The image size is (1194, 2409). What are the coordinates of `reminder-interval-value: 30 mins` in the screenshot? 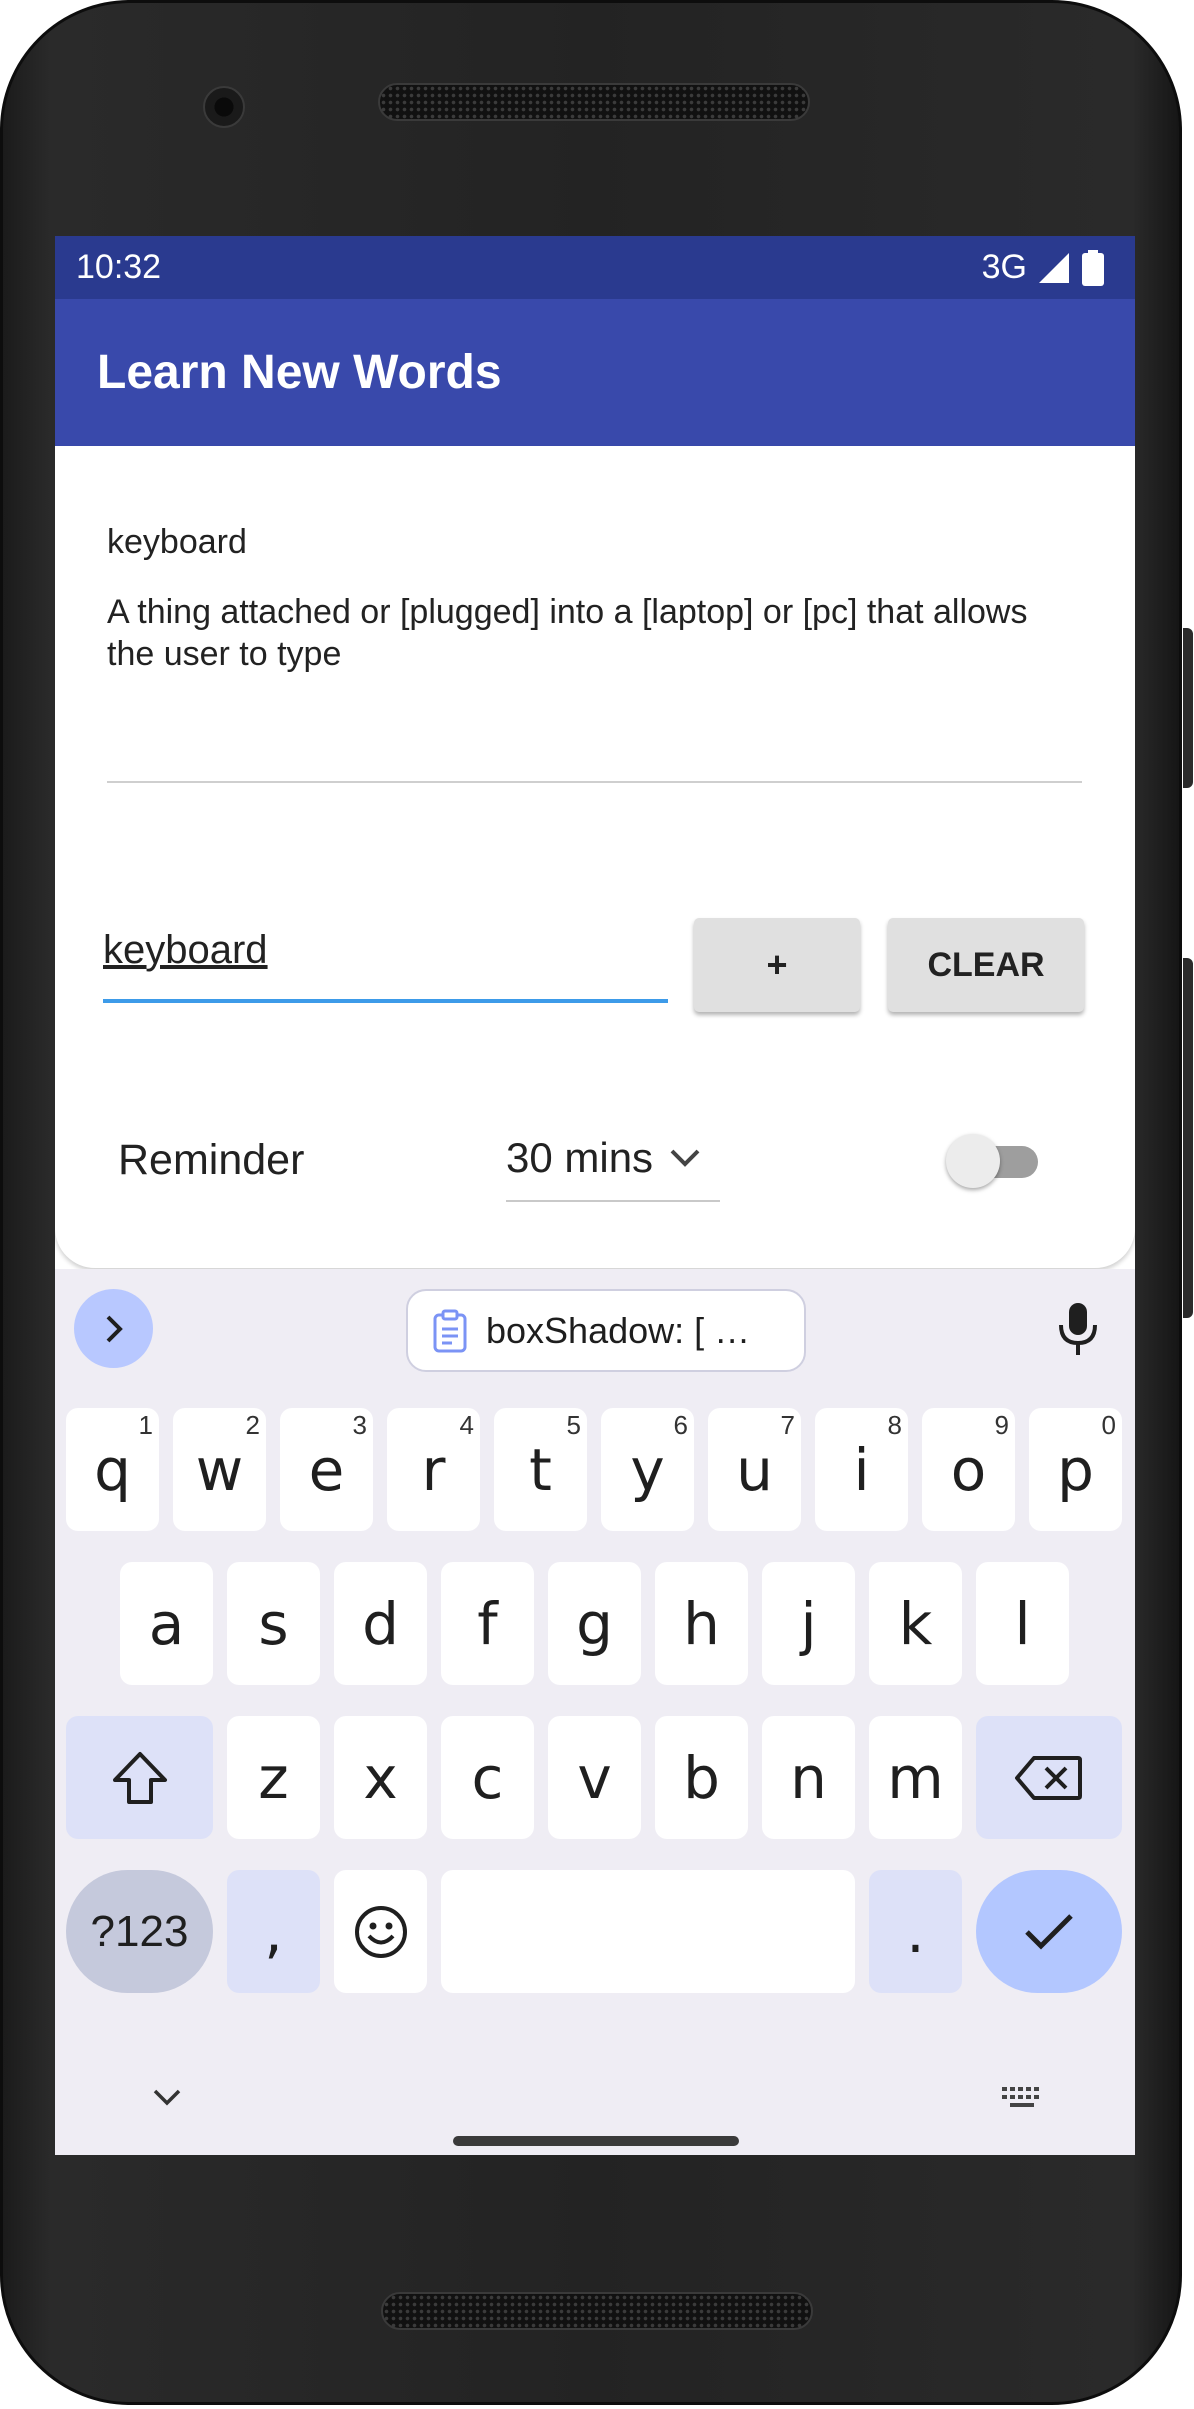 It's located at (580, 1157).